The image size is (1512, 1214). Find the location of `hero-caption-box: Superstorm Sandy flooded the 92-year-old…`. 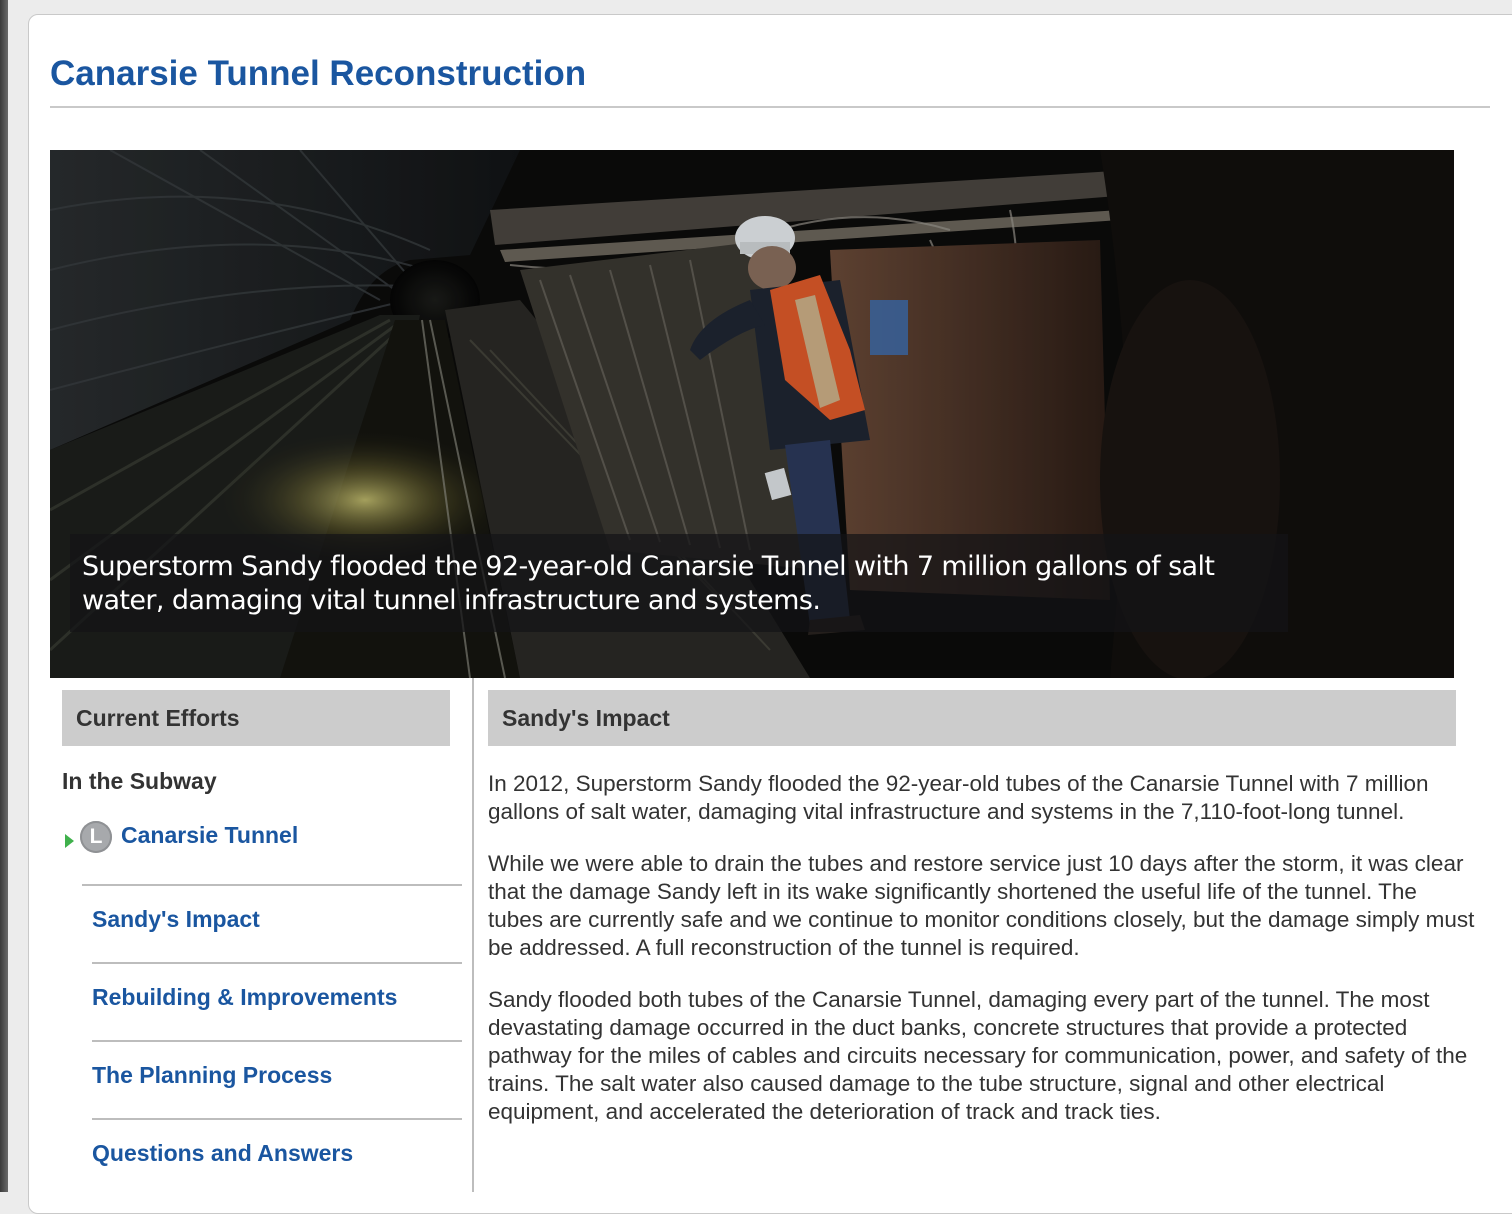

hero-caption-box: Superstorm Sandy flooded the 92-year-old… is located at coordinates (679, 583).